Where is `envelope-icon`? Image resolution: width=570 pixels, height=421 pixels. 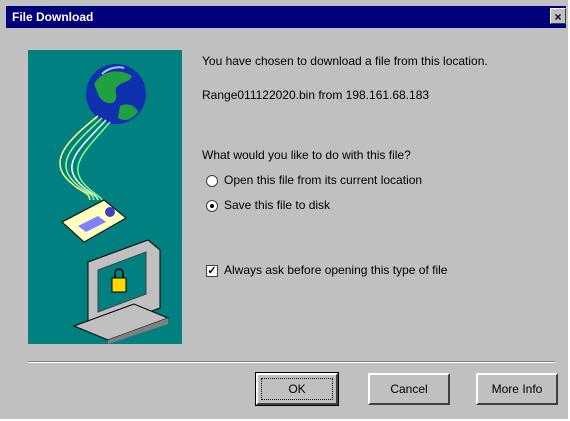 envelope-icon is located at coordinates (94, 221).